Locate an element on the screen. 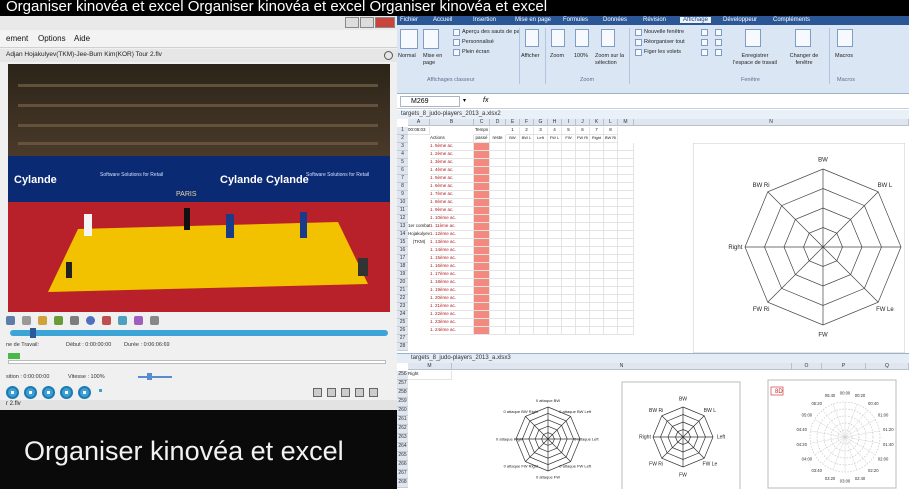 This screenshot has width=909, height=489. page-break-icon is located at coordinates (456, 32).